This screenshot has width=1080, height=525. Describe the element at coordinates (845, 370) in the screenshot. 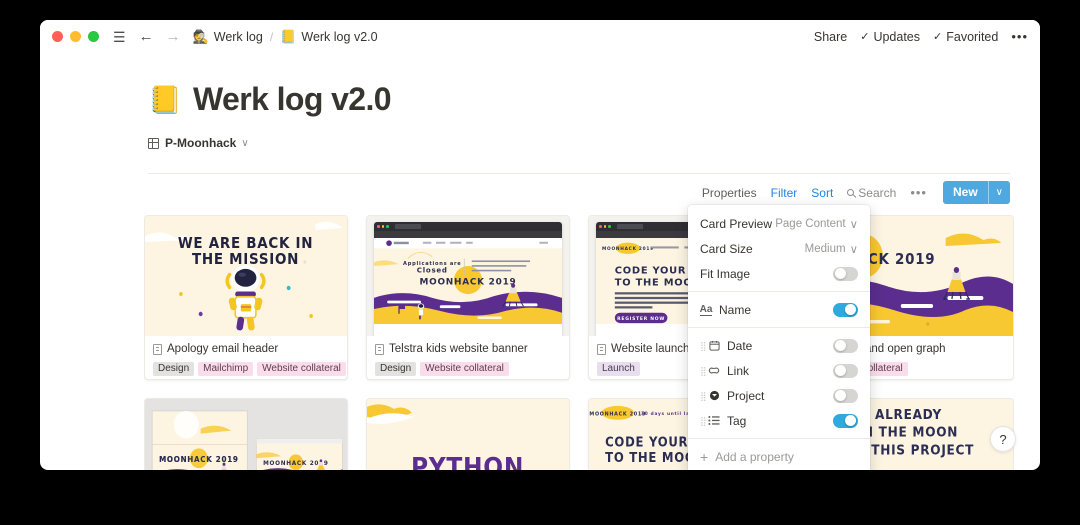

I see `link-toggle` at that location.